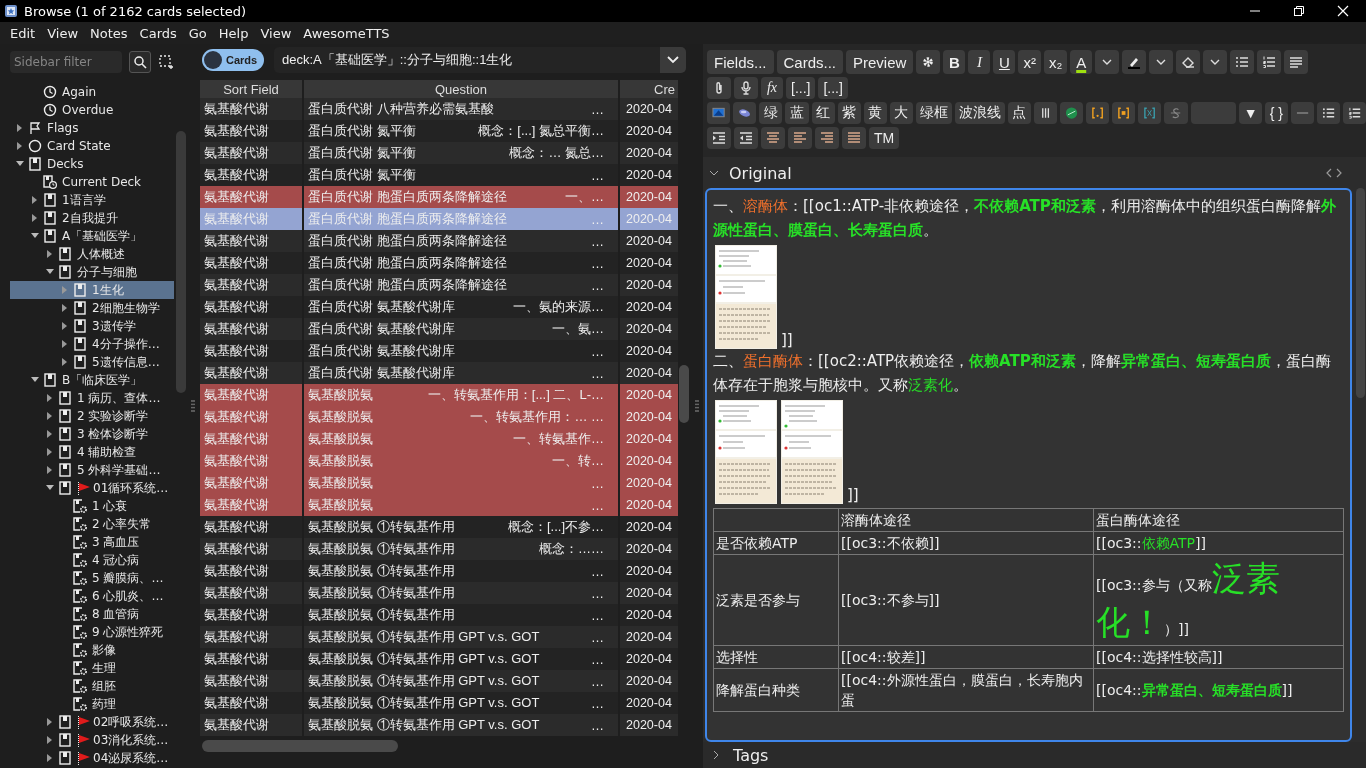  What do you see at coordinates (773, 138) in the screenshot?
I see `align-center-button` at bounding box center [773, 138].